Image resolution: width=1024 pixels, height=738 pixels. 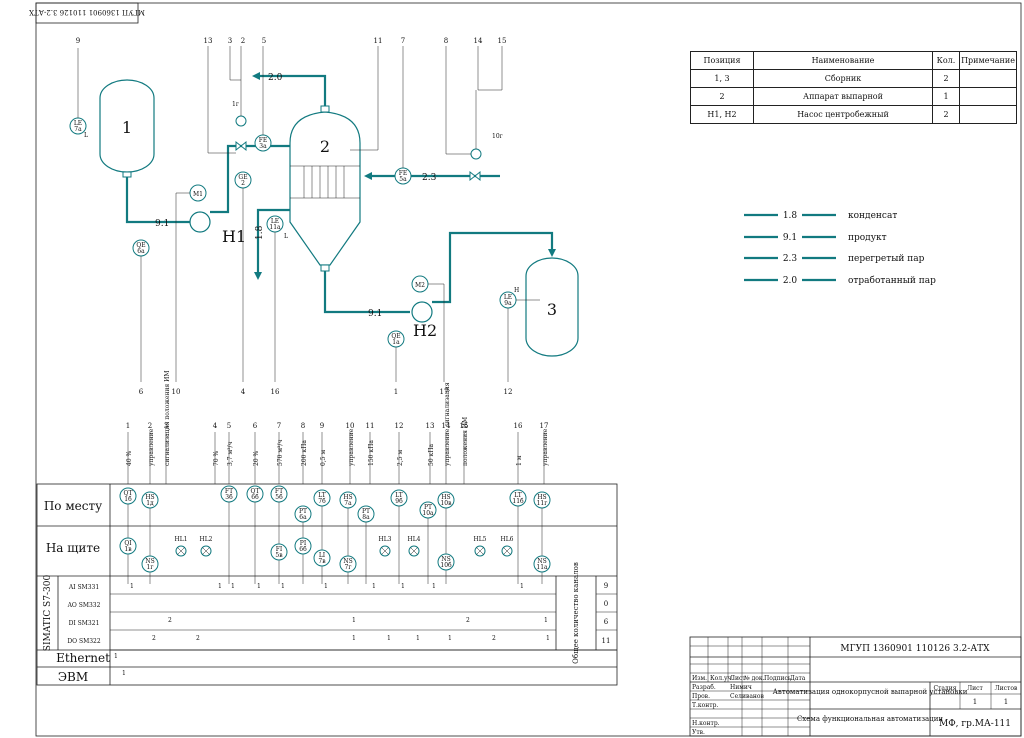 I want to click on loop-number: 12, so click(x=399, y=426).